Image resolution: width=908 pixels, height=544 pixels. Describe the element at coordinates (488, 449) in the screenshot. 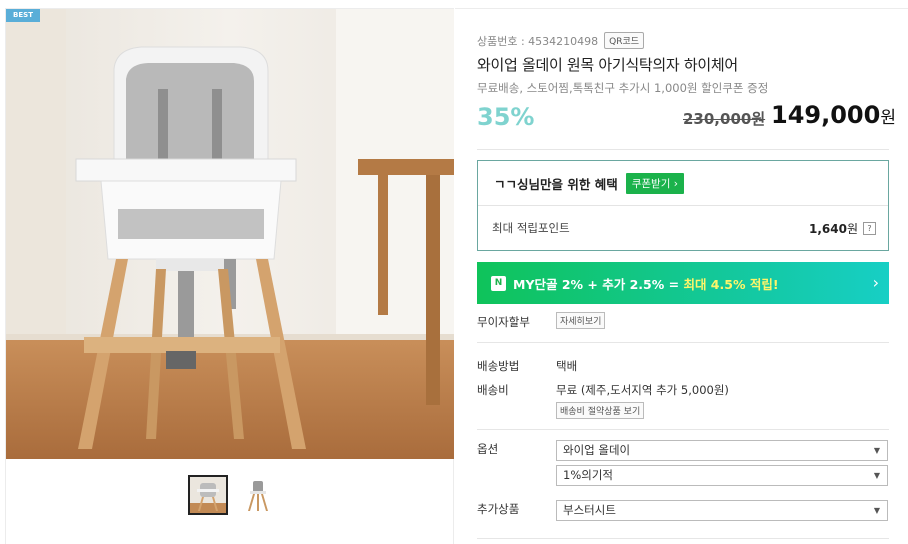

I see `option-label: 옵션` at that location.